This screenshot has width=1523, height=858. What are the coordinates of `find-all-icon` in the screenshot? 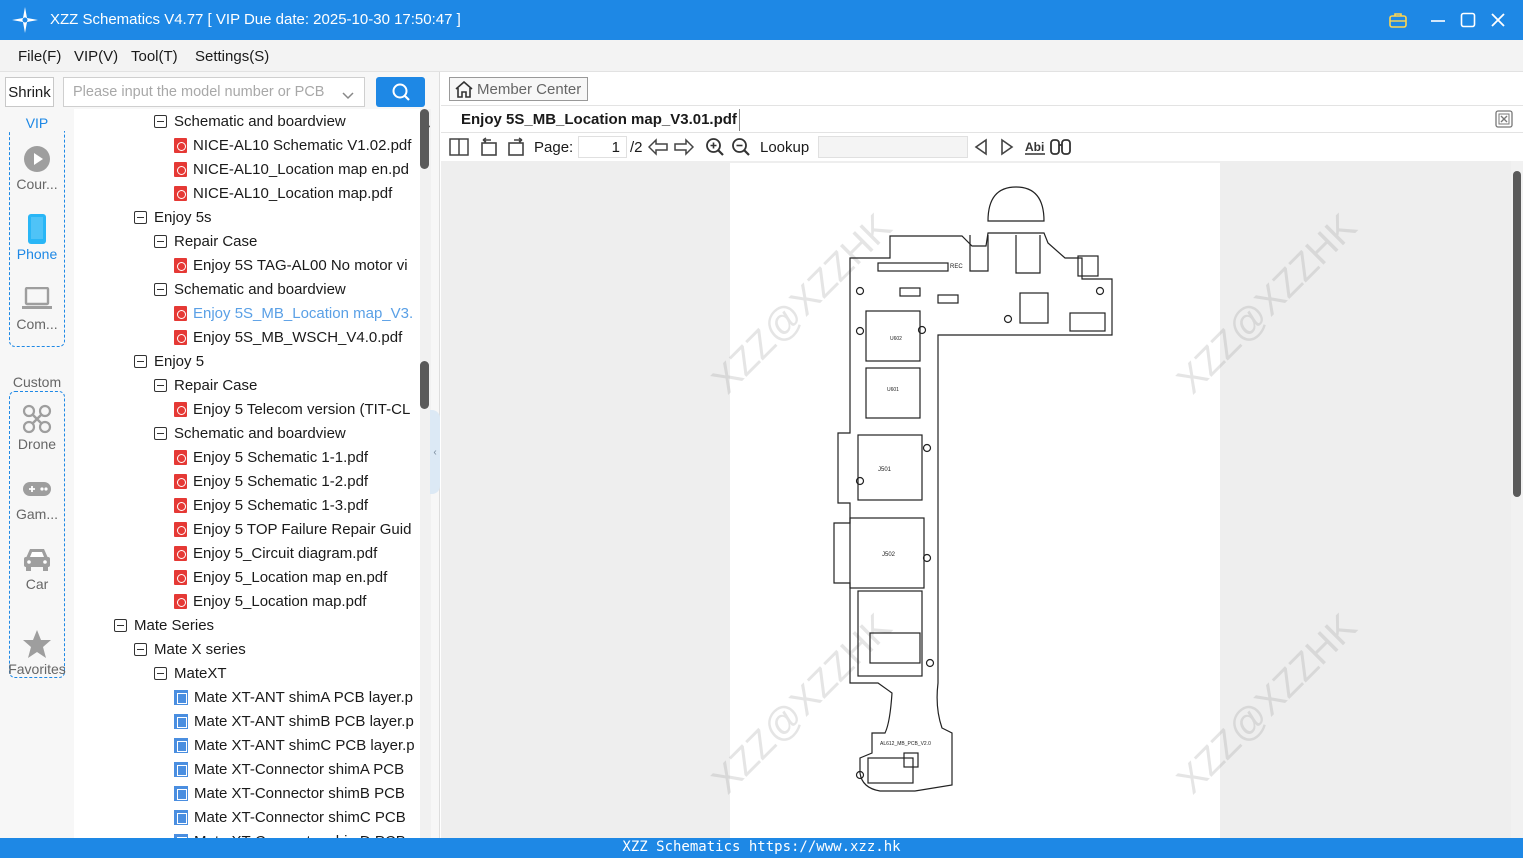 It's located at (1061, 147).